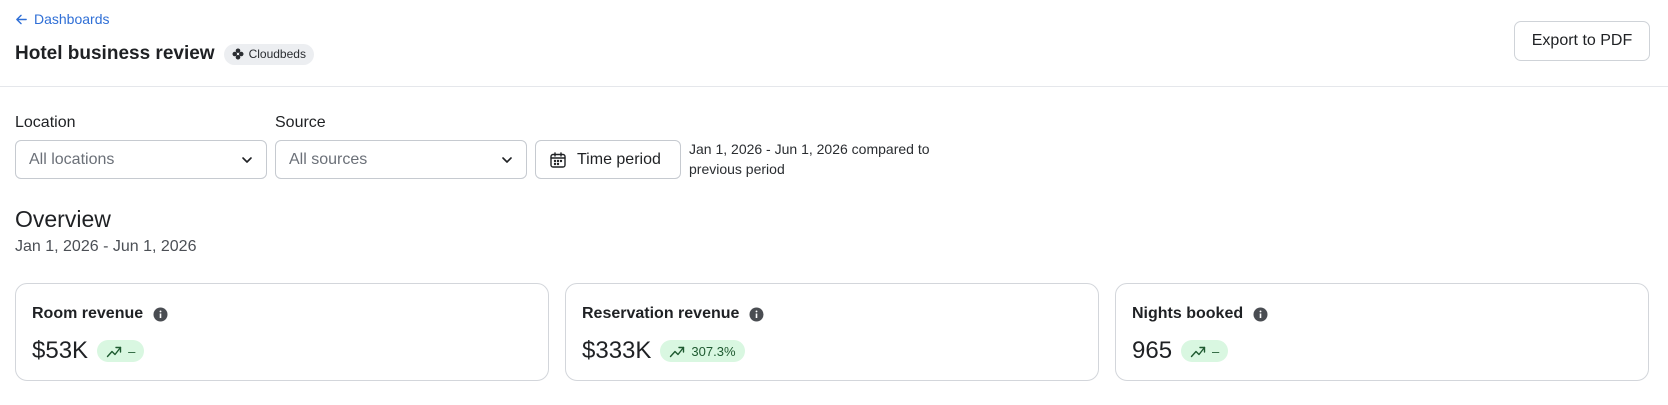 This screenshot has width=1668, height=405. What do you see at coordinates (1382, 332) in the screenshot?
I see `kpi-card-nights-booked: Nights booked 965 –` at bounding box center [1382, 332].